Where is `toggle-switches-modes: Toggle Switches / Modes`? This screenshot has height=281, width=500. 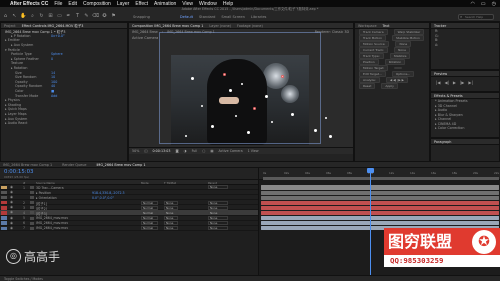
toggle-switches-modes: Toggle Switches / Modes is located at coordinates (250, 278).